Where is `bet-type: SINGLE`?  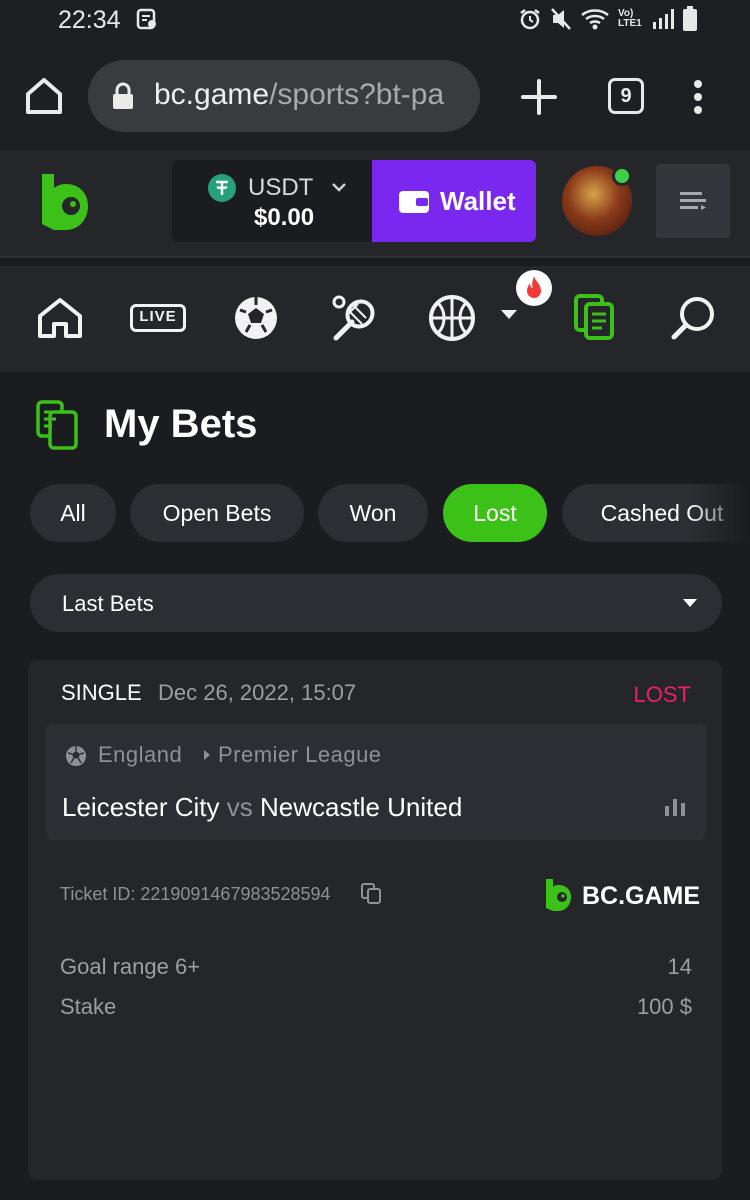 bet-type: SINGLE is located at coordinates (101, 692).